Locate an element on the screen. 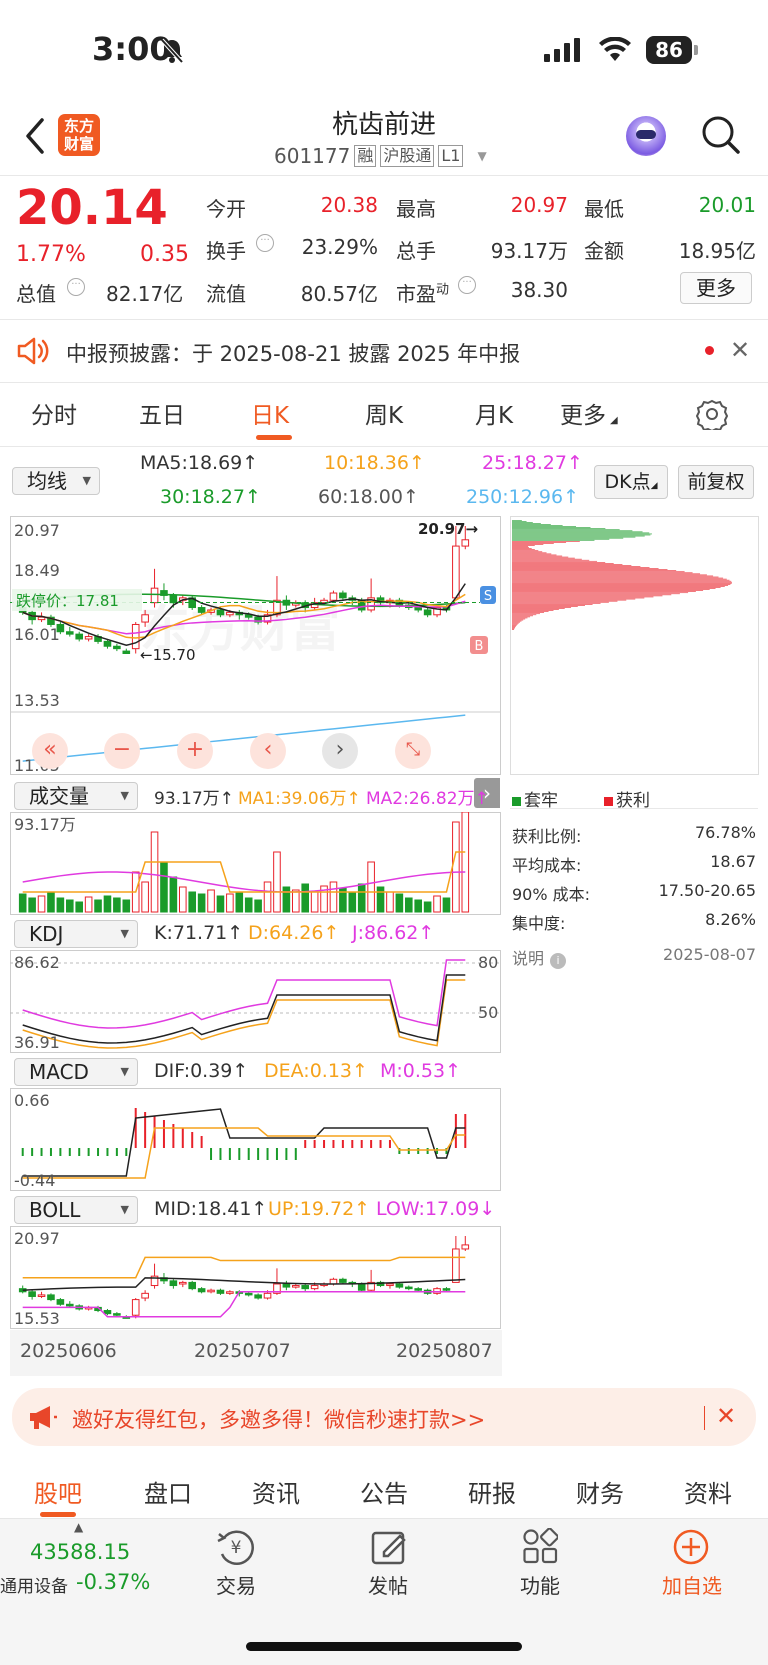 Image resolution: width=768 pixels, height=1665 pixels. tab-profile: 资料 is located at coordinates (708, 1491).